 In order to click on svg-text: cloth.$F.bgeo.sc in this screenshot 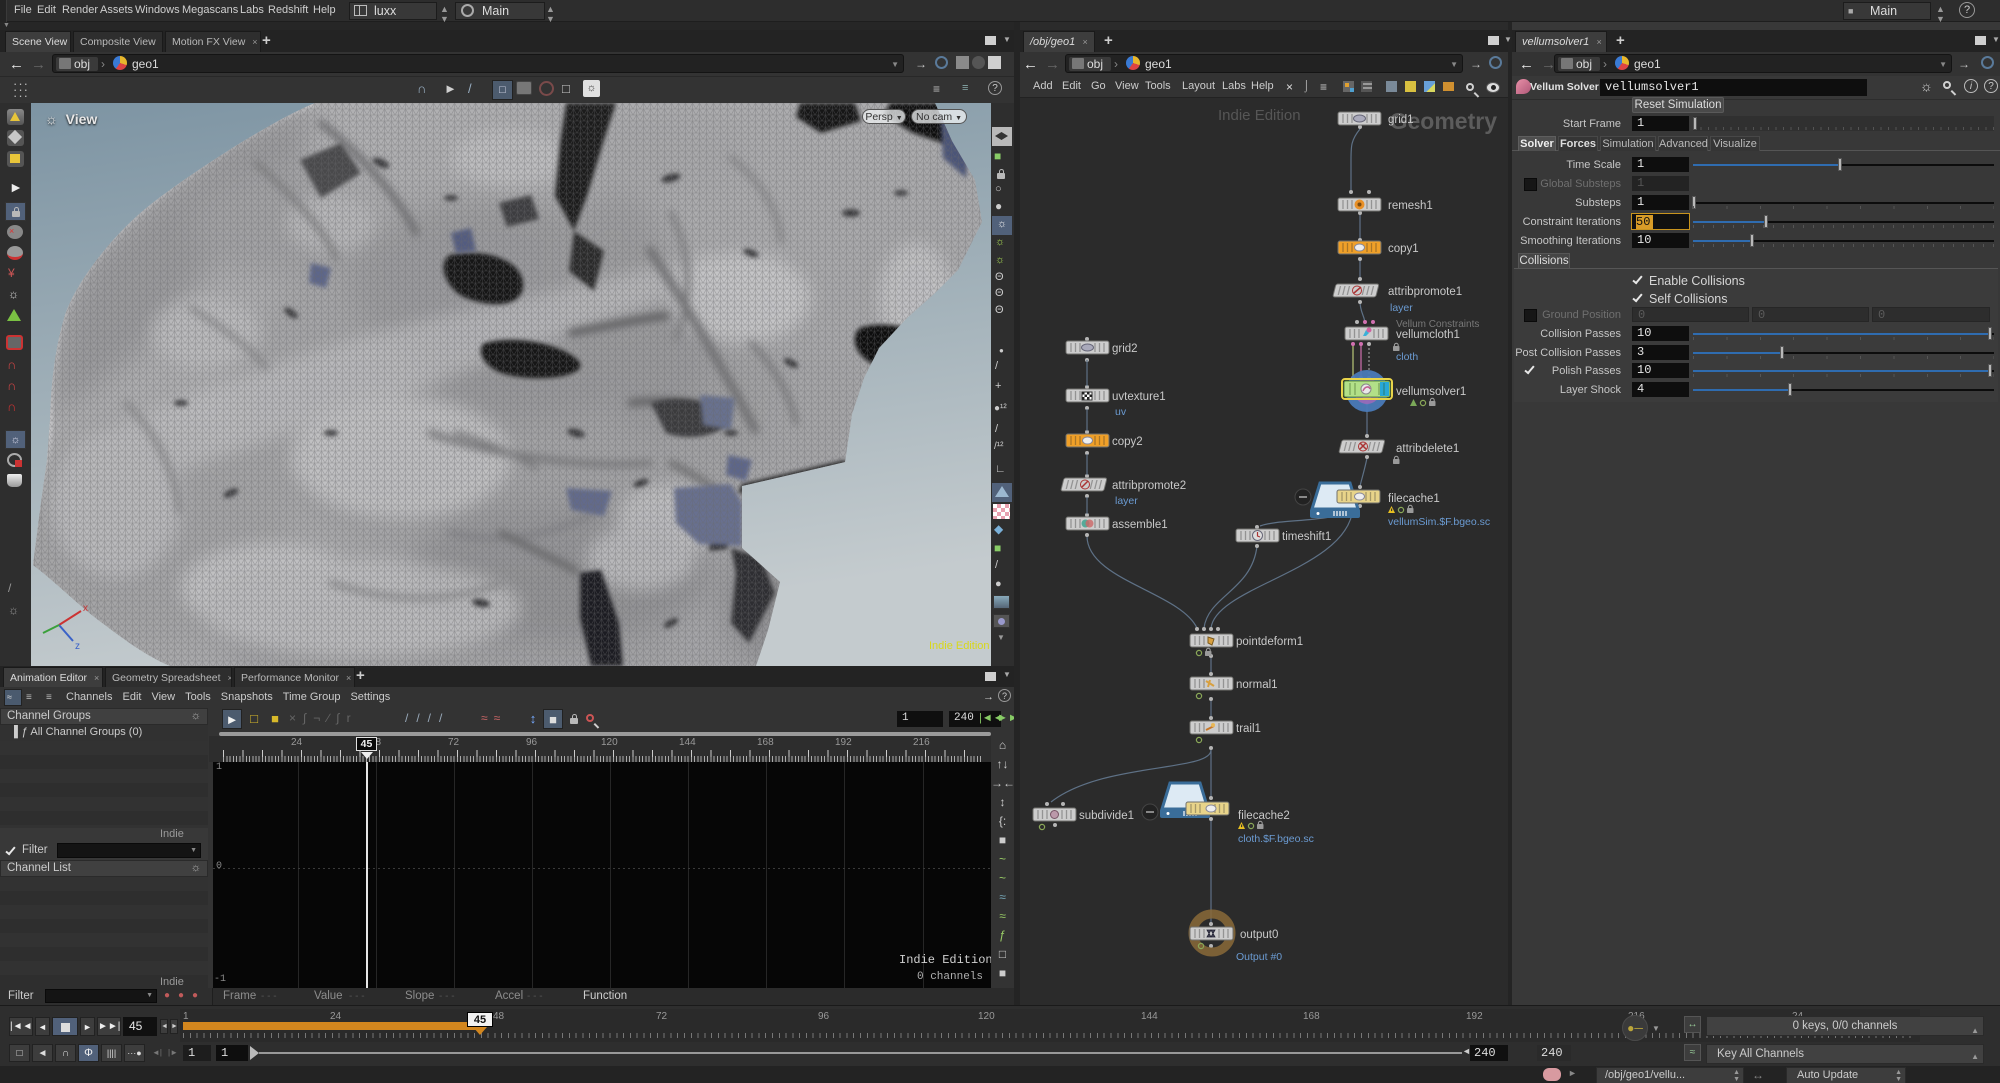, I will do `click(1276, 839)`.